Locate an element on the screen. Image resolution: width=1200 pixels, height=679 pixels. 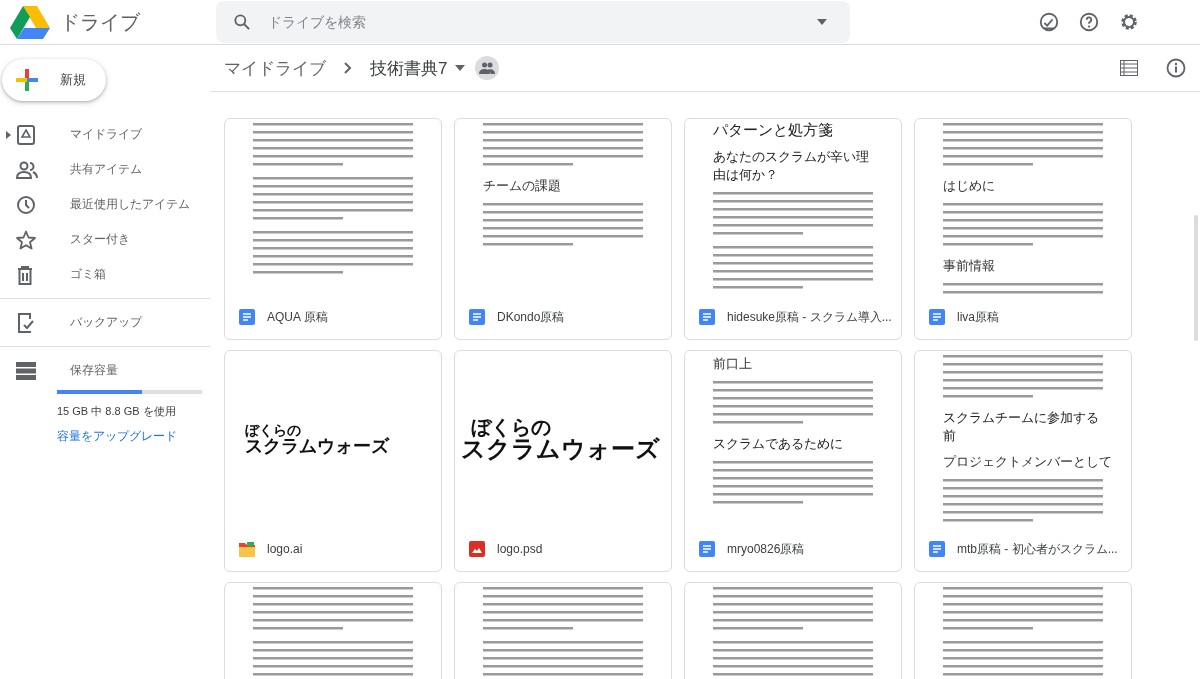
storage-usage: 15 GB 中 8.8 GB を使用 is located at coordinates (117, 411).